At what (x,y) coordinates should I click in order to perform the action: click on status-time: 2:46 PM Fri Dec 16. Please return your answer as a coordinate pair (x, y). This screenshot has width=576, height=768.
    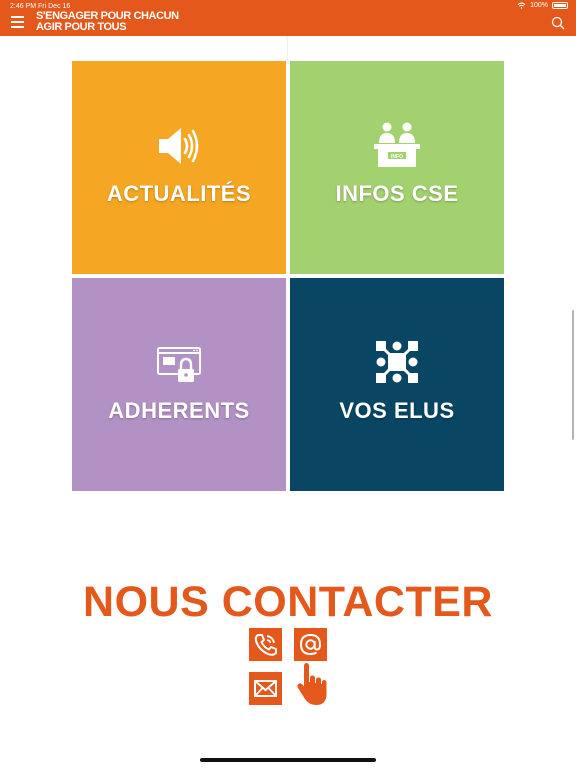
    Looking at the image, I should click on (40, 6).